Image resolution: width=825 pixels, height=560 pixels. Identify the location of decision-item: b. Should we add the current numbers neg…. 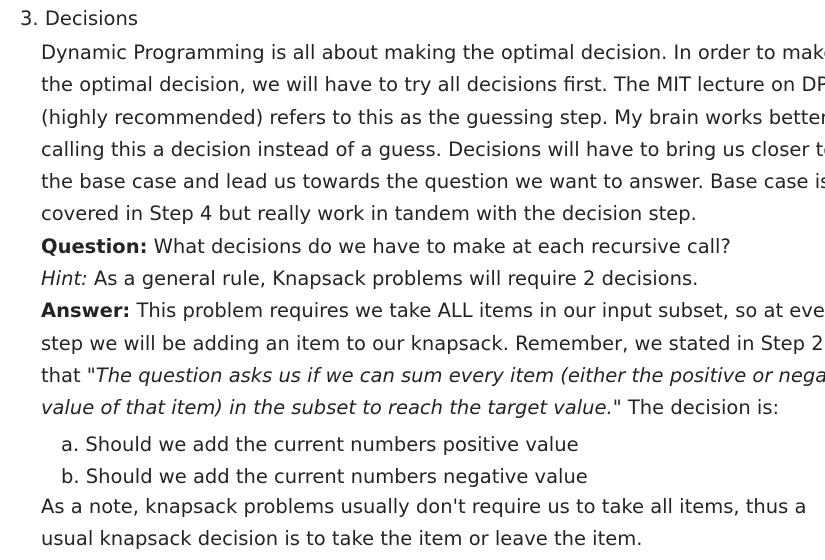
(428, 477).